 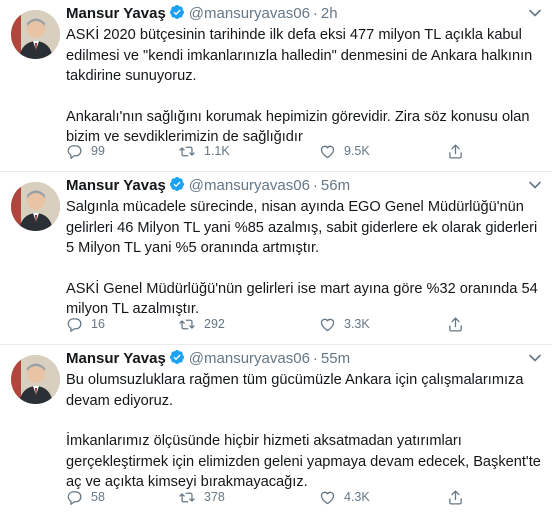 I want to click on tweet-header: Mansur Yavaş @mansuryavas06 · 55m, so click(x=304, y=359).